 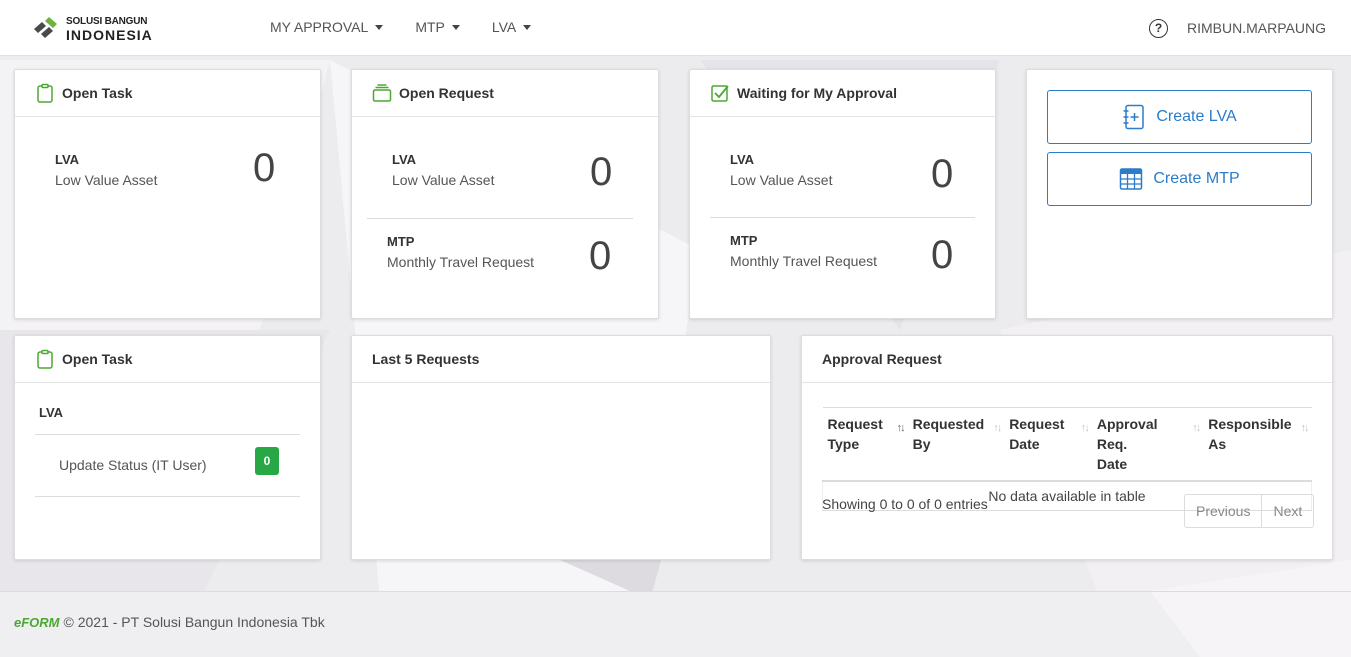 What do you see at coordinates (882, 359) in the screenshot?
I see `approval-request-title: Approval Request` at bounding box center [882, 359].